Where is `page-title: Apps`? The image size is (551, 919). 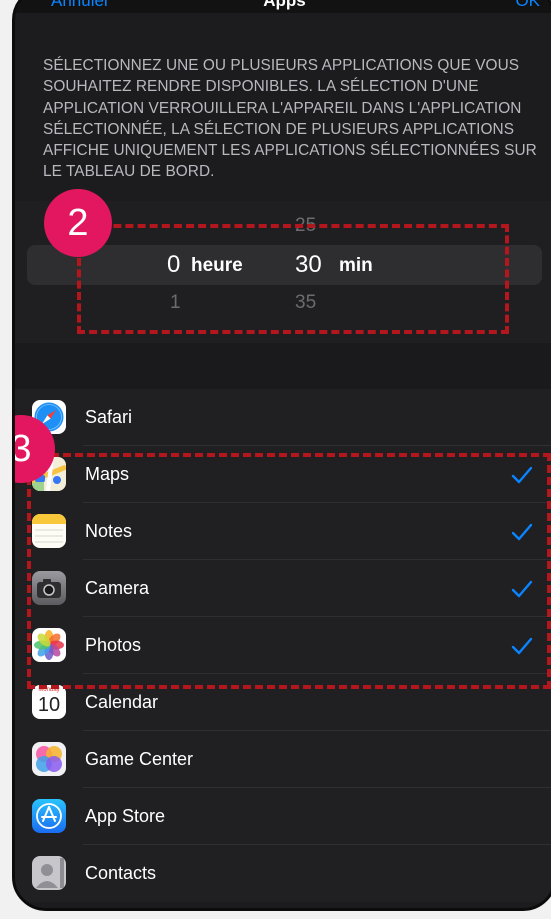
page-title: Apps is located at coordinates (284, 5).